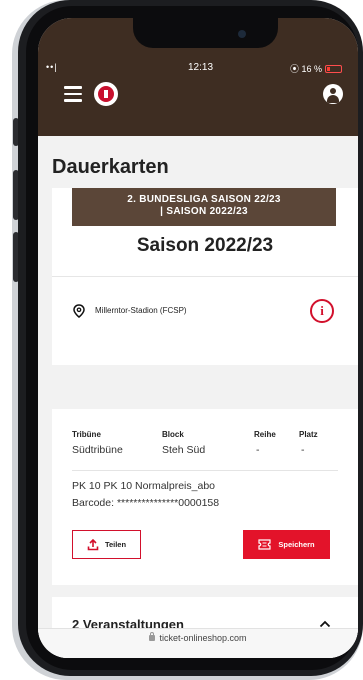 The image size is (363, 680). Describe the element at coordinates (152, 636) in the screenshot. I see `lock-icon` at that location.